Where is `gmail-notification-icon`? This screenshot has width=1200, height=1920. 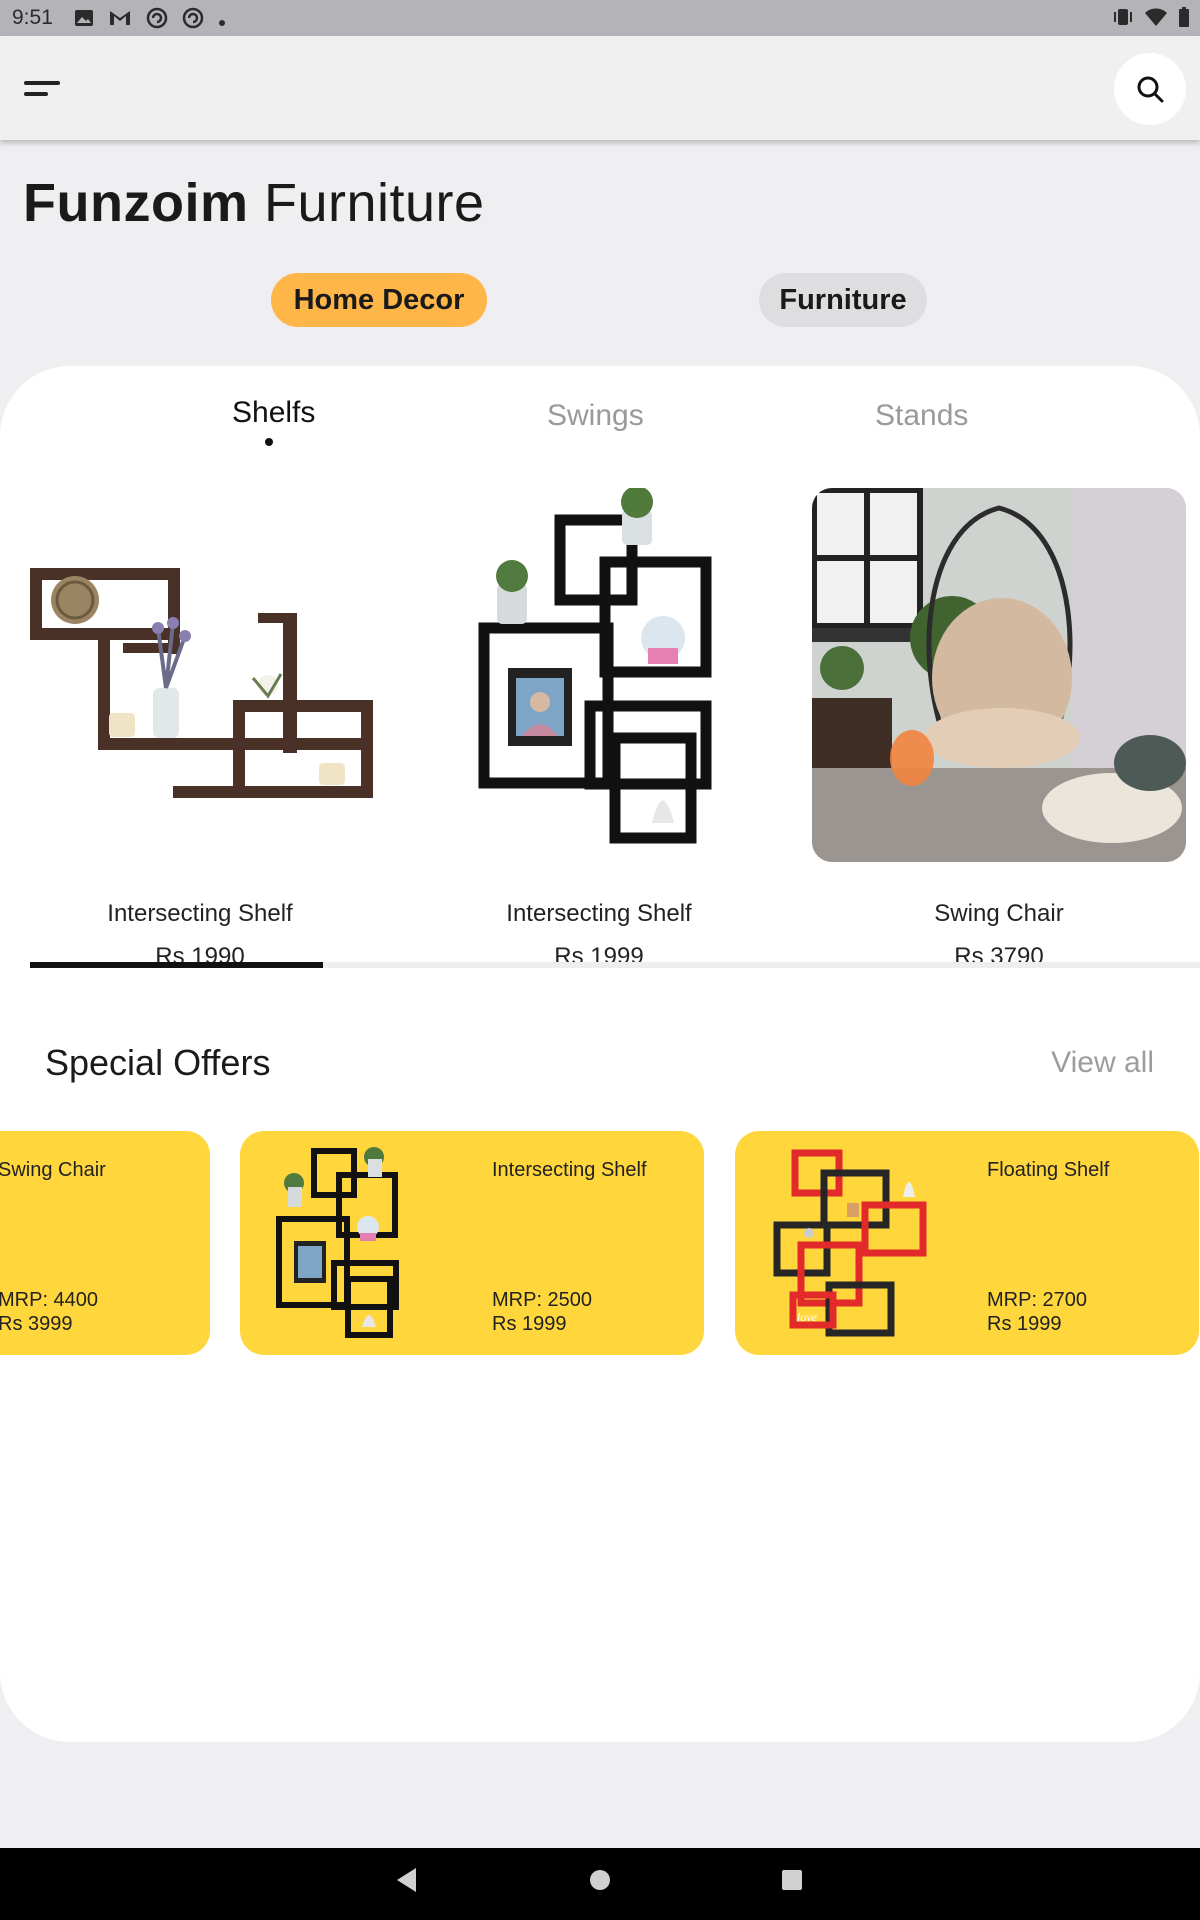 gmail-notification-icon is located at coordinates (120, 21).